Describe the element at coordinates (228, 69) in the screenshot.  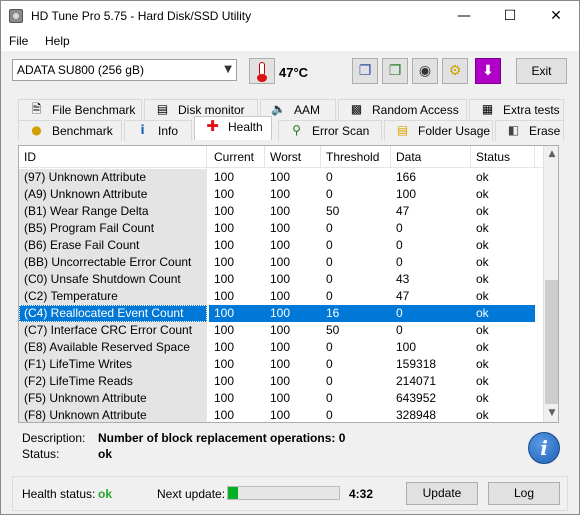
I see `chevron-down-icon: ▼` at that location.